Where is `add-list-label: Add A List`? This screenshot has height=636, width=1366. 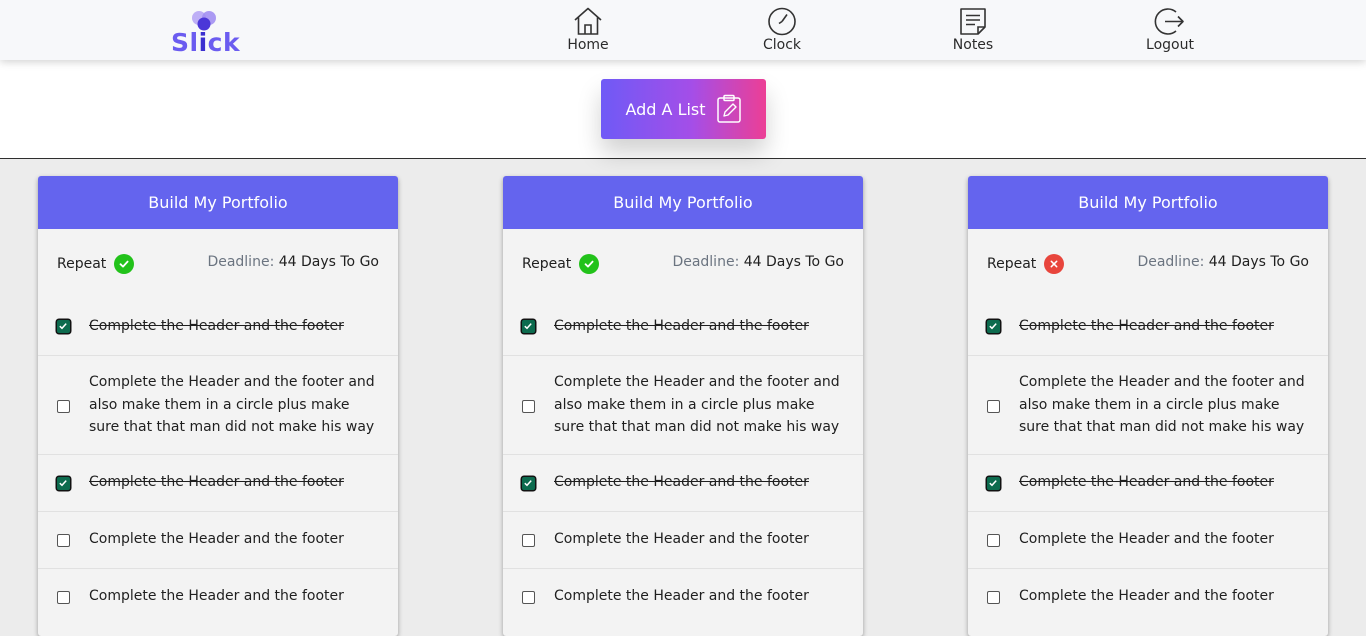 add-list-label: Add A List is located at coordinates (665, 109).